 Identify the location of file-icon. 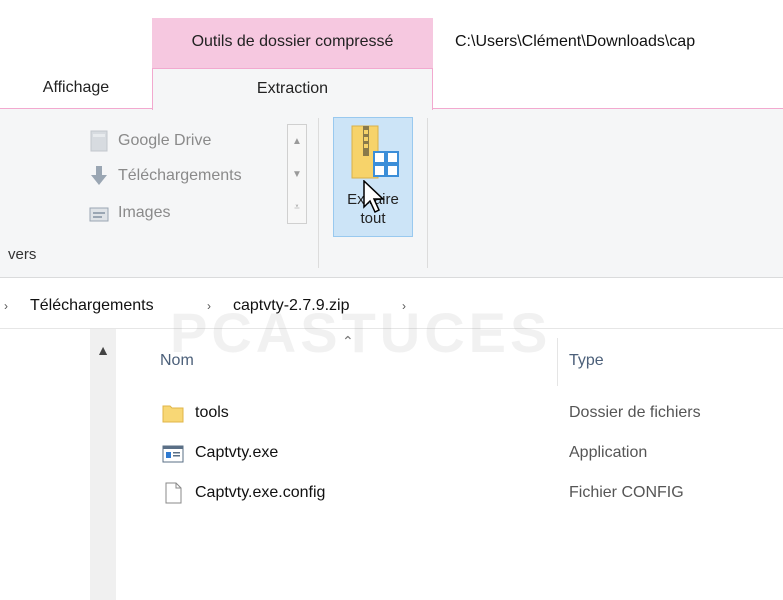
(173, 493).